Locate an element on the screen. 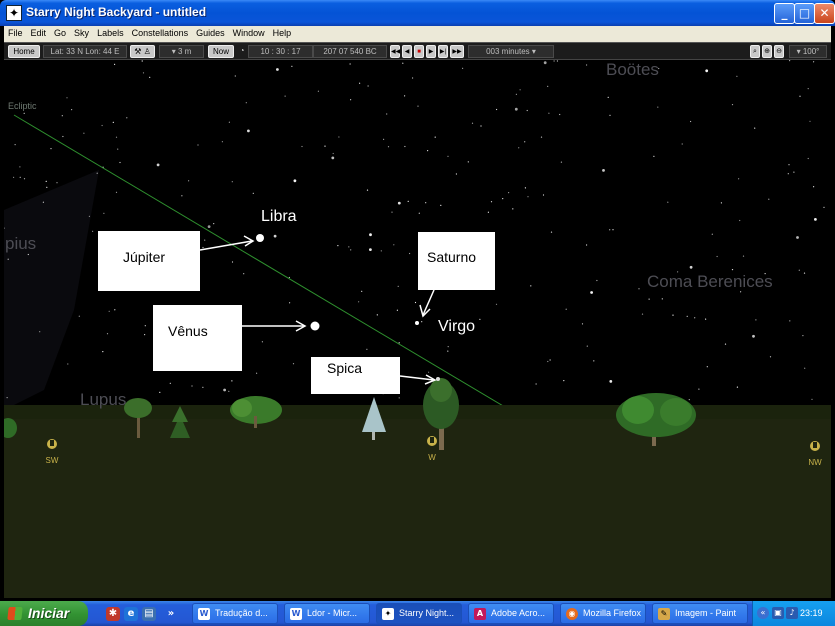 The height and width of the screenshot is (626, 835). quicklaunch-overflow-icon: » is located at coordinates (171, 614).